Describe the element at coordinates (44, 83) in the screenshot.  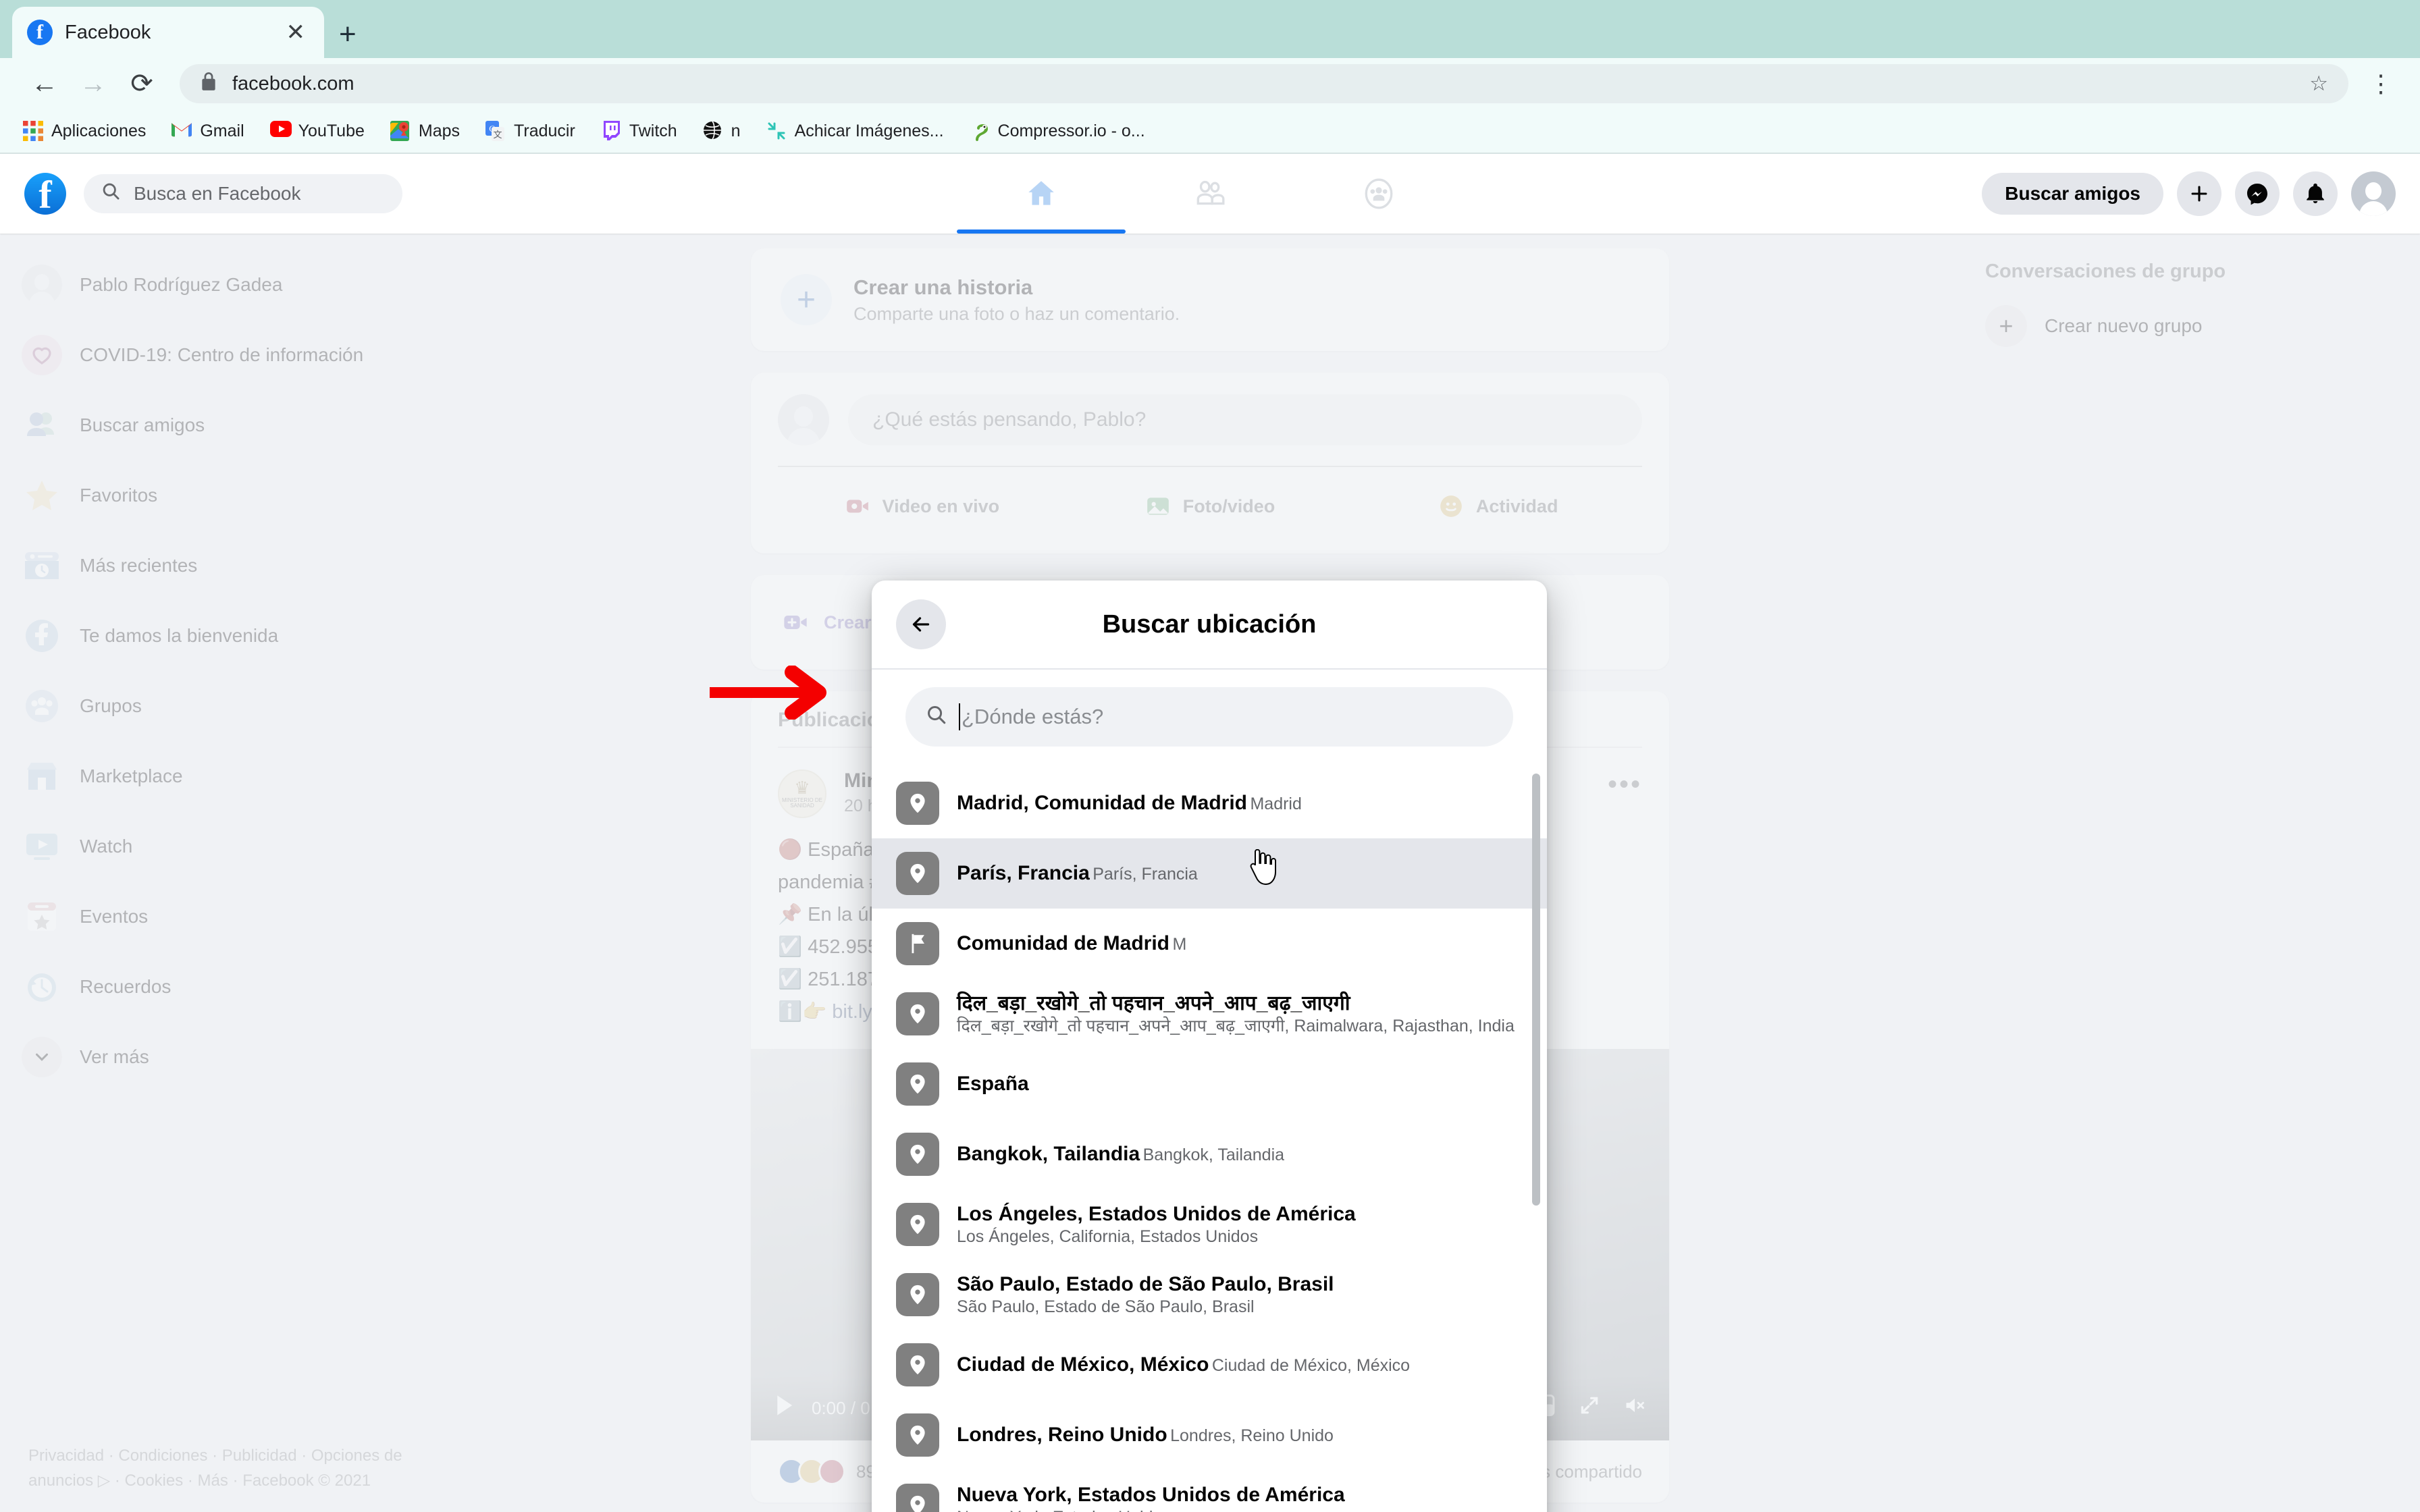
I see `back-icon: ←` at that location.